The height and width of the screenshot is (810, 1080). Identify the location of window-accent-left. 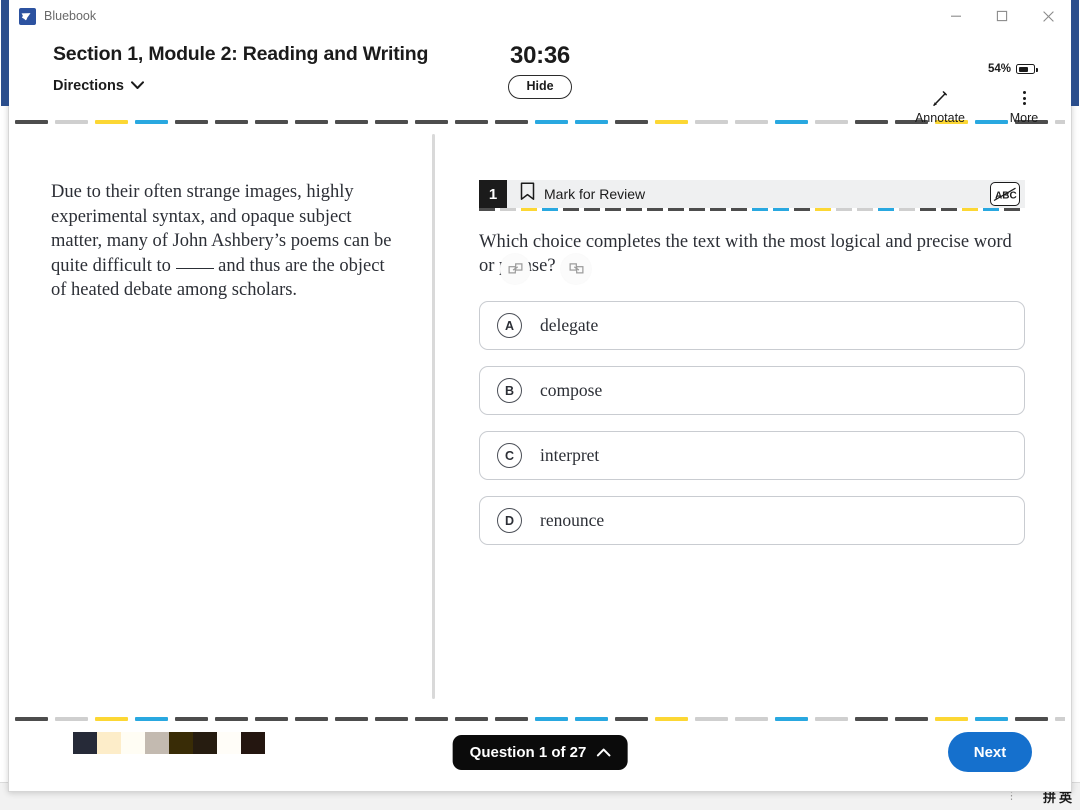
(5, 53).